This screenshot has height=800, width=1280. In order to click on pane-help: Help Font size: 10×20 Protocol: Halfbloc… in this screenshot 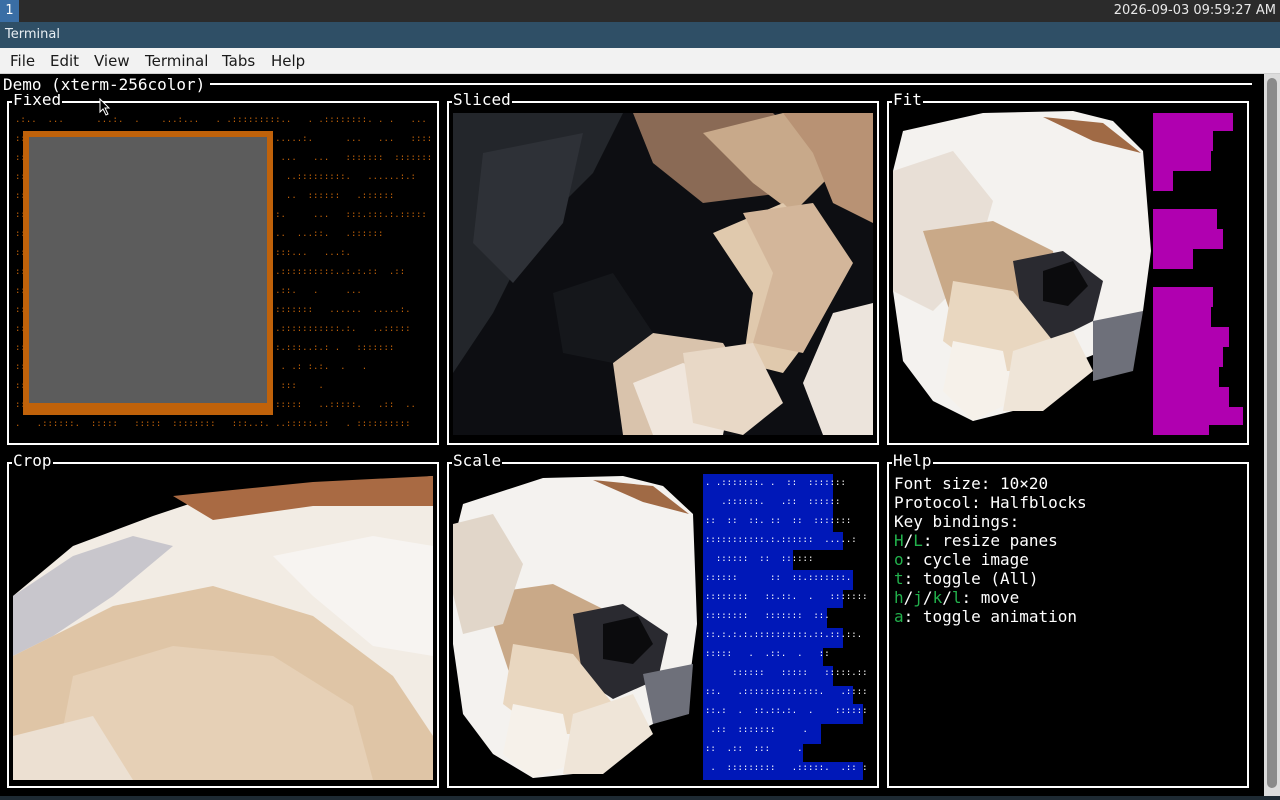, I will do `click(1068, 620)`.